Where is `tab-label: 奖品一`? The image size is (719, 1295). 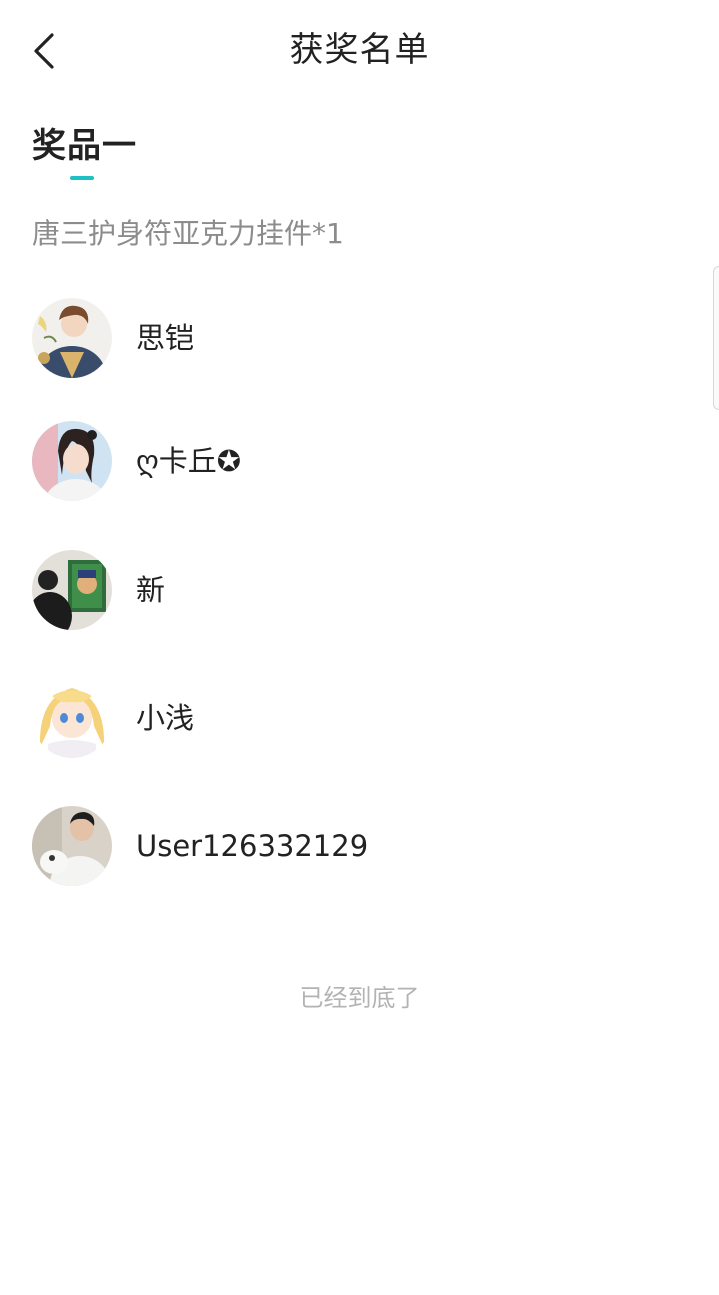
tab-label: 奖品一 is located at coordinates (84, 146).